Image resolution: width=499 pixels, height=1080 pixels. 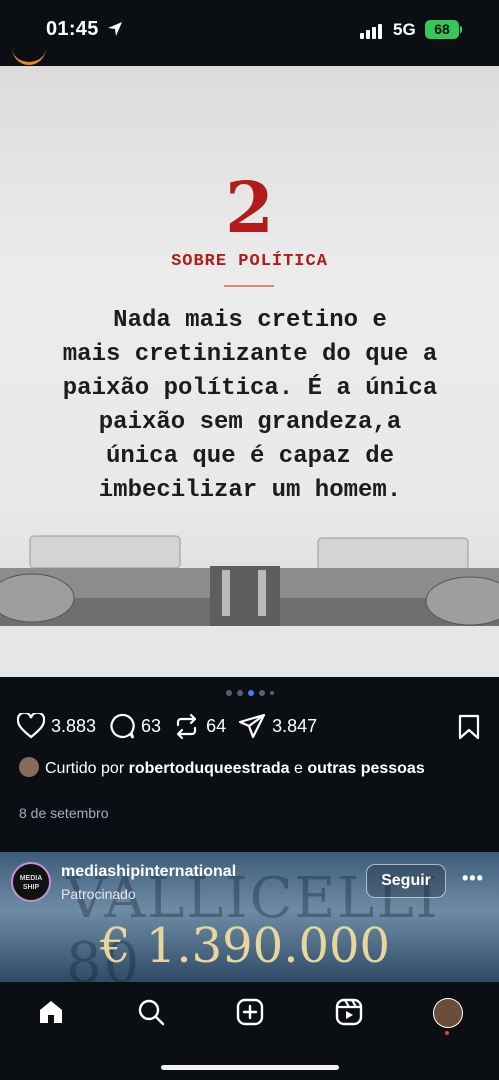 I want to click on like-count: 3.883, so click(x=74, y=725).